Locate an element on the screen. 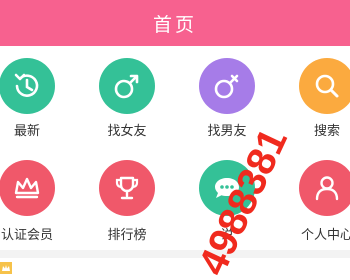 This screenshot has width=350, height=280. search-icon is located at coordinates (324, 86).